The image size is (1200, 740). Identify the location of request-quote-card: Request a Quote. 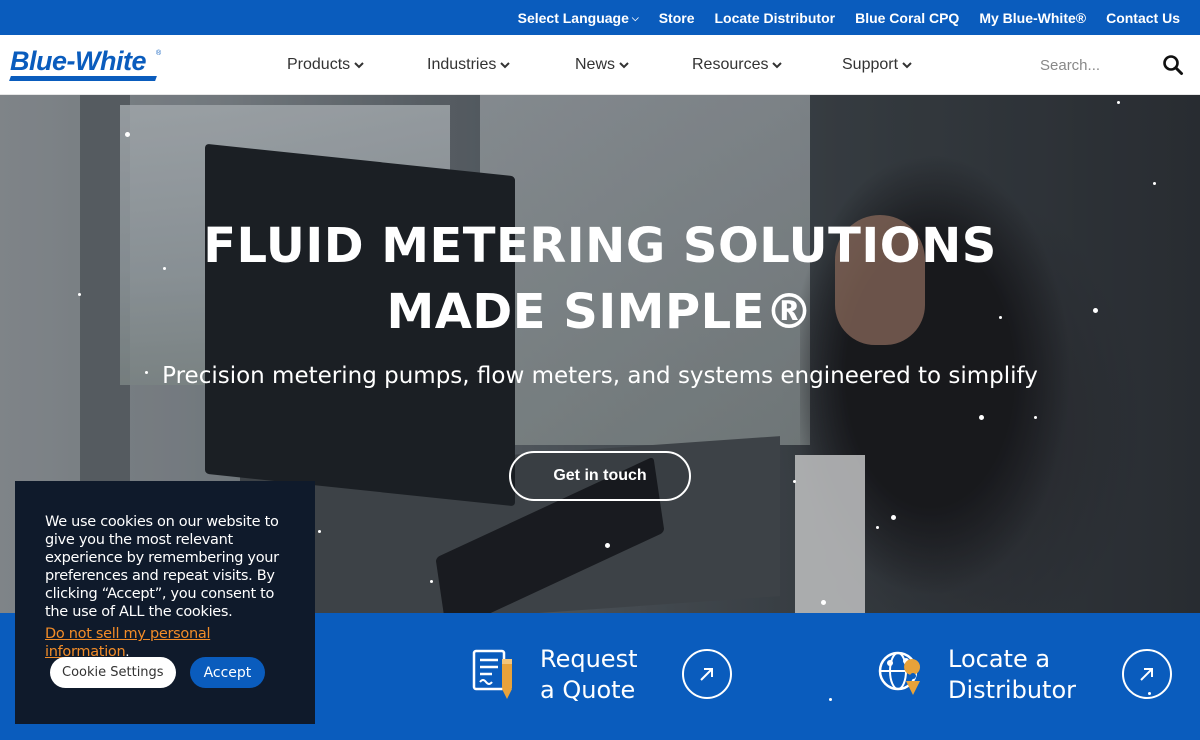
(605, 676).